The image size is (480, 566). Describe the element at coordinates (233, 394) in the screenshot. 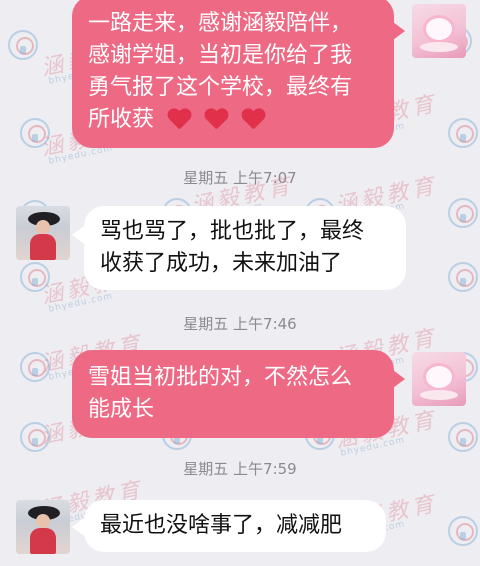

I see `message-bubble-outgoing: 雪姐当初批的对，不然怎么 能成长` at that location.